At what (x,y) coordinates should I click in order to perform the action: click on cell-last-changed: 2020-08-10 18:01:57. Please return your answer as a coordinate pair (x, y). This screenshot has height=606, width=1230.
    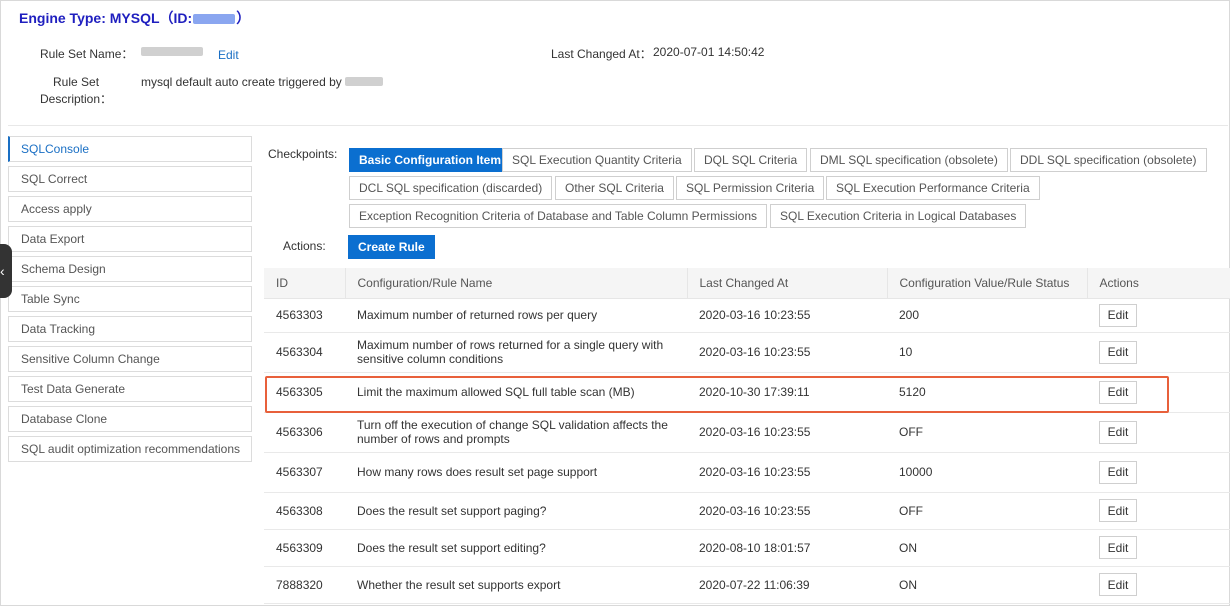
    Looking at the image, I should click on (787, 548).